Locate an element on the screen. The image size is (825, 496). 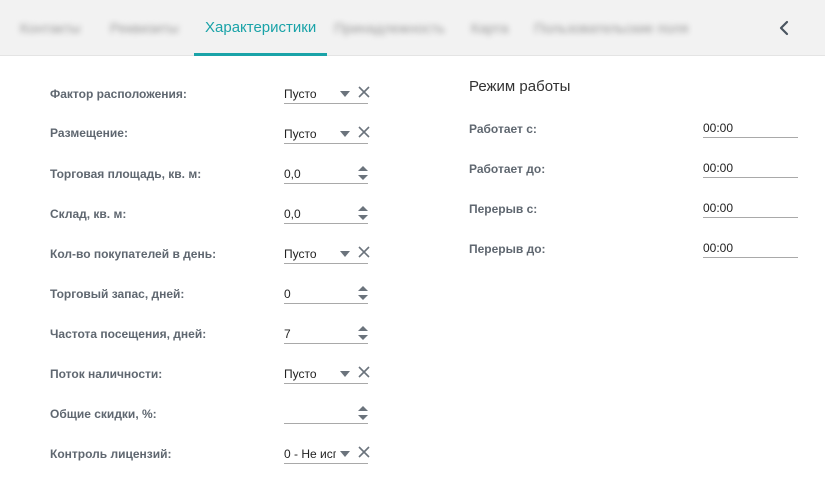
works-from-label: Работает с: is located at coordinates (503, 129).